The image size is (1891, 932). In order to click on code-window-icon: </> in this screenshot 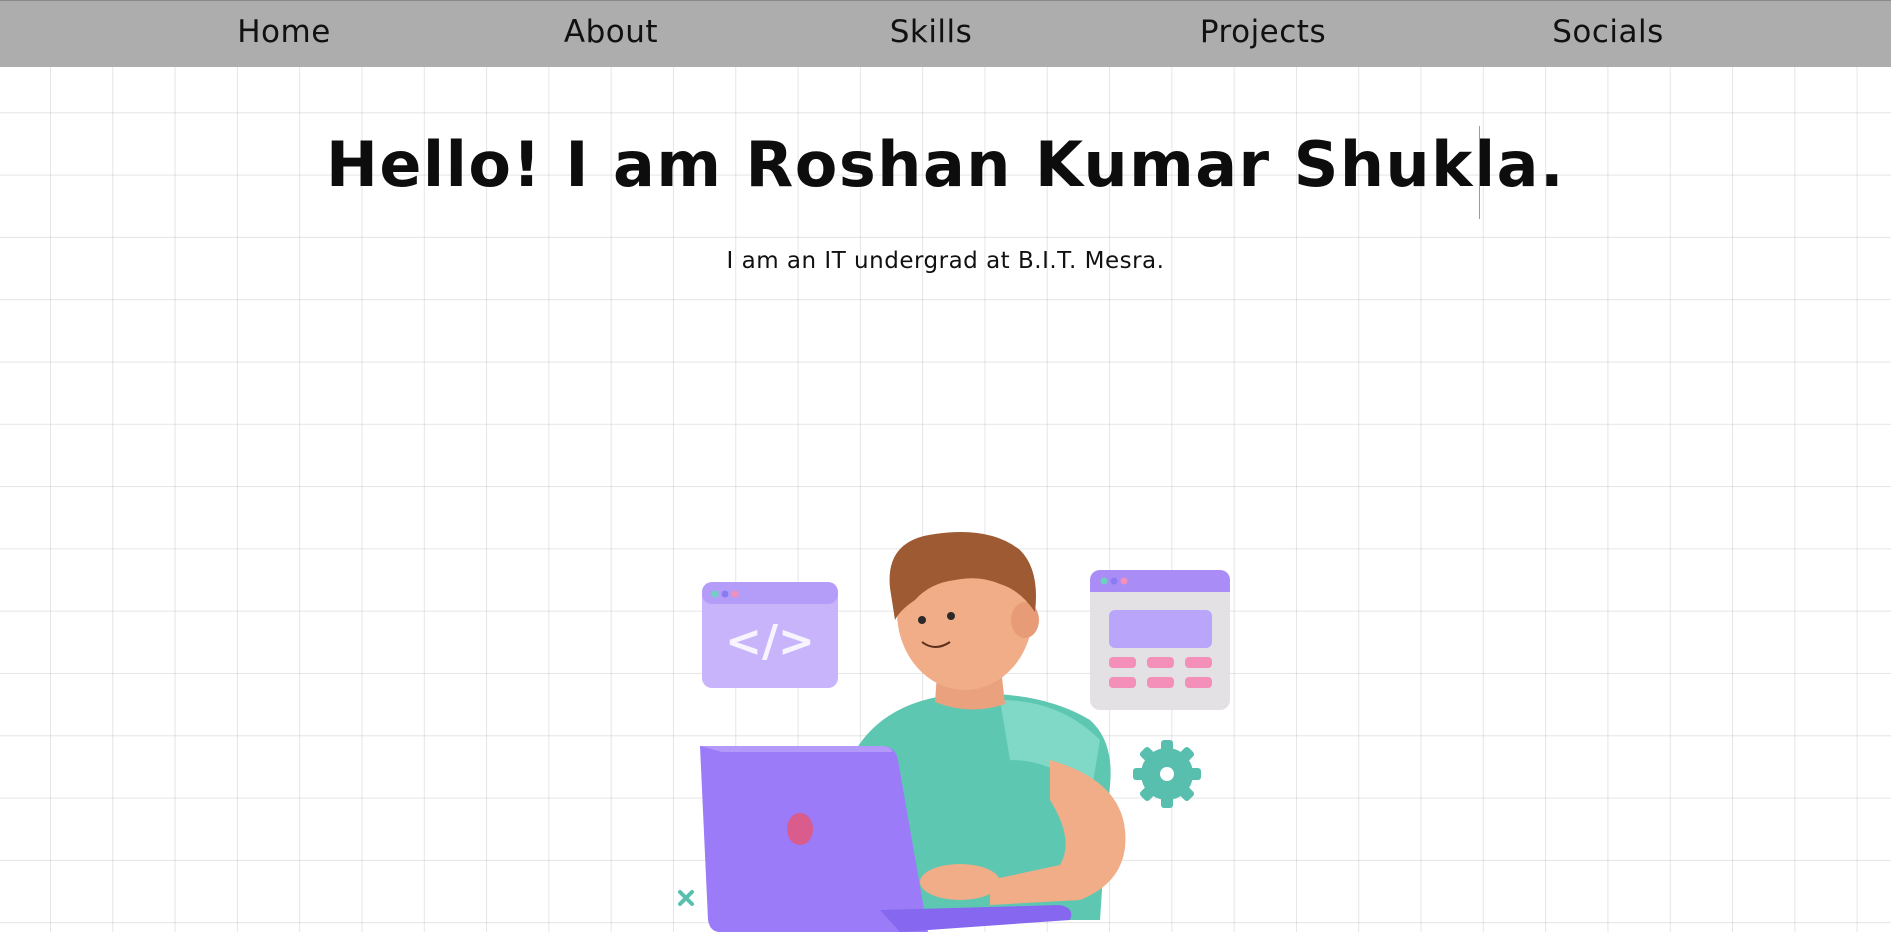, I will do `click(770, 635)`.